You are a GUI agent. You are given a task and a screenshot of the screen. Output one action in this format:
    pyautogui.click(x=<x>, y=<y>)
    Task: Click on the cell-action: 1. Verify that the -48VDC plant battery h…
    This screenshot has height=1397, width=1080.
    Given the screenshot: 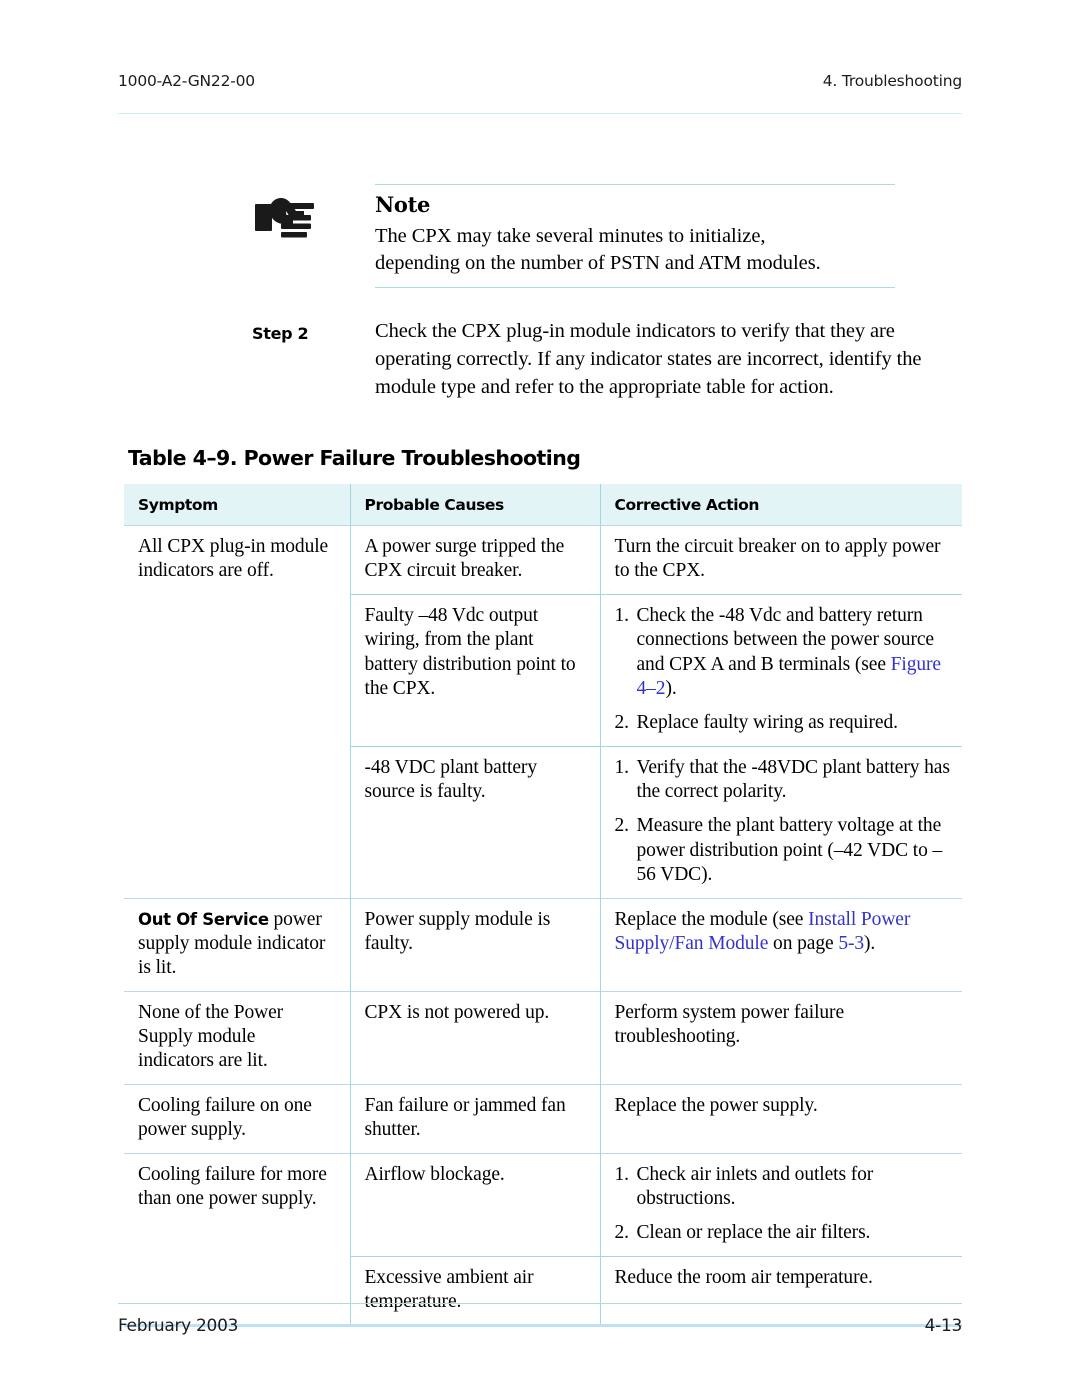 What is the action you would take?
    pyautogui.click(x=781, y=821)
    